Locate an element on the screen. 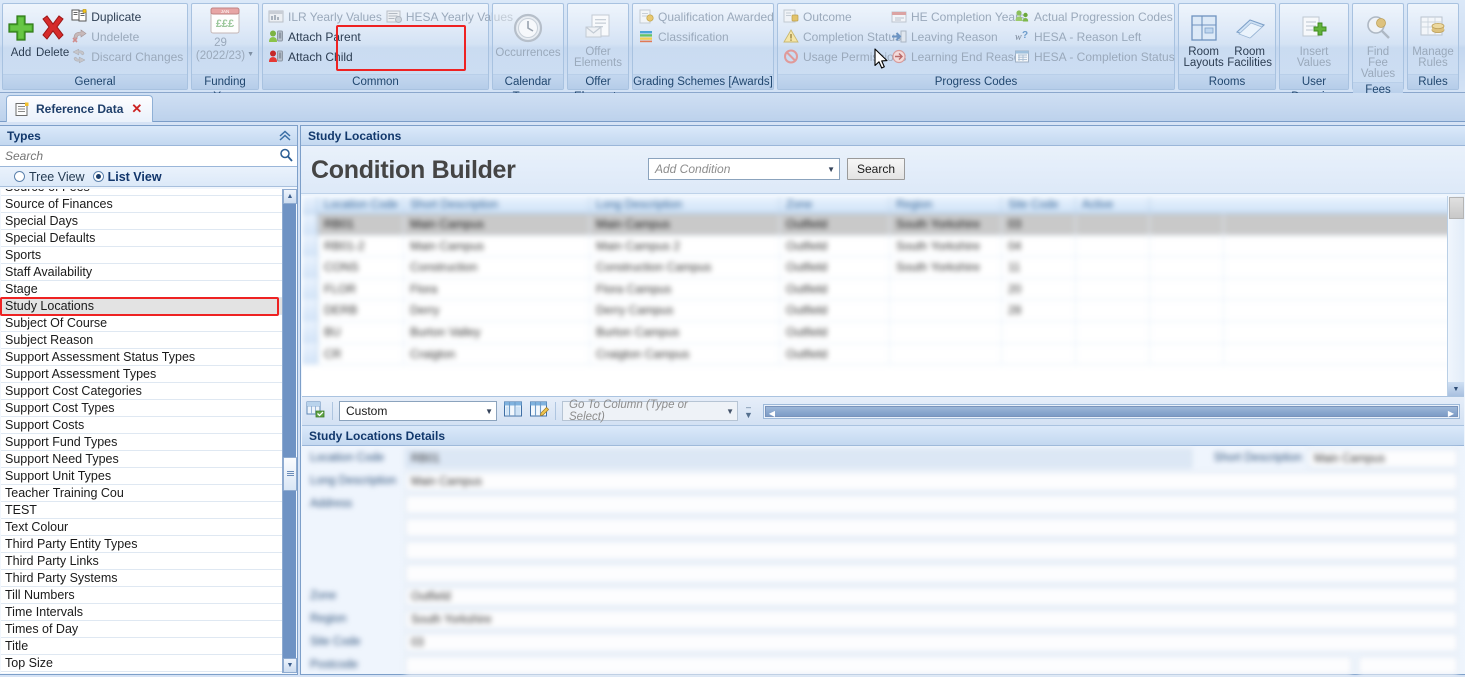  table-cell: 28 is located at coordinates (1039, 310).